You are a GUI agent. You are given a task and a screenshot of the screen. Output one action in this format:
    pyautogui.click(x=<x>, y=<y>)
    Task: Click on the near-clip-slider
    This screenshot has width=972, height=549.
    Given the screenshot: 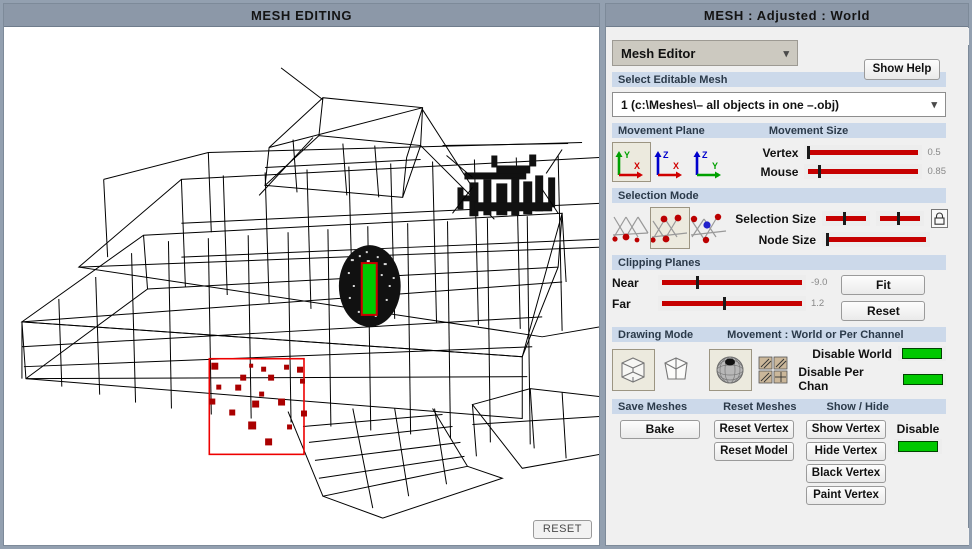 What is the action you would take?
    pyautogui.click(x=732, y=282)
    